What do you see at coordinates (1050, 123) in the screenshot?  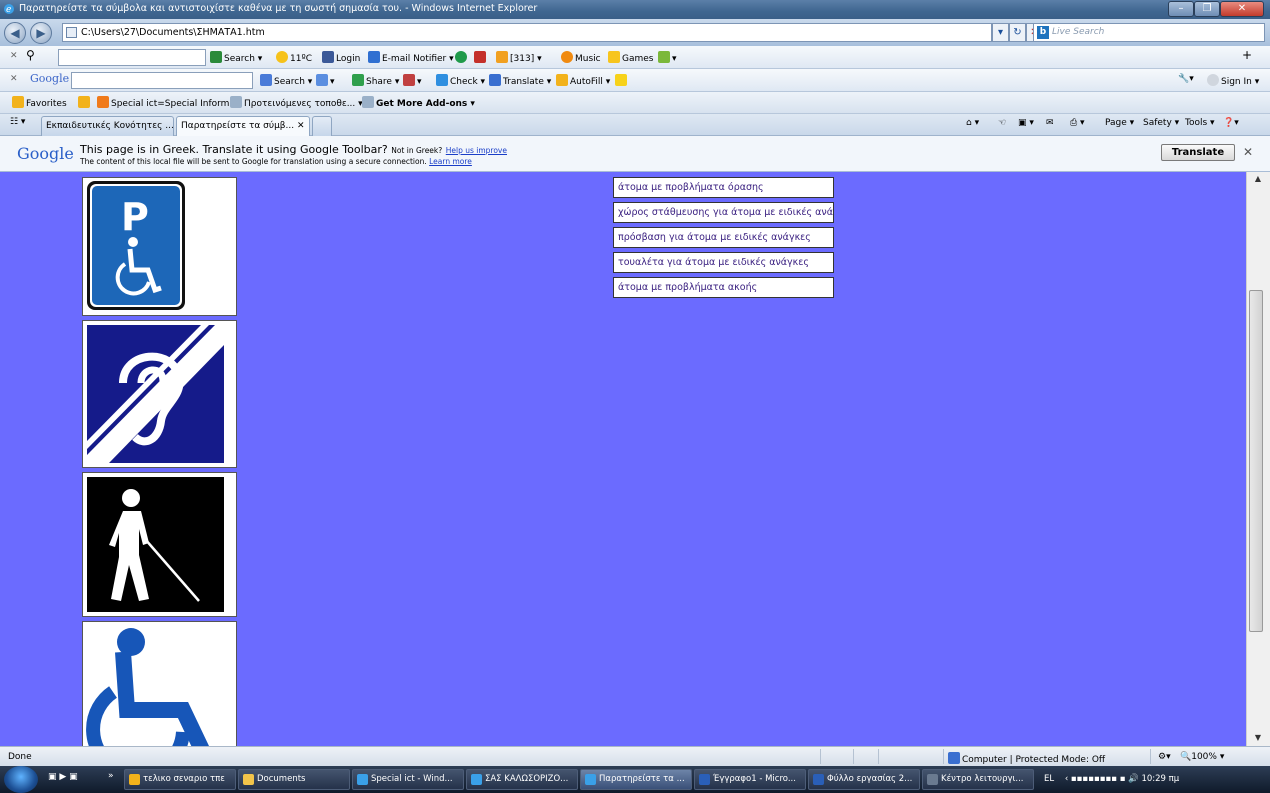 I see `mail-icon: ✉` at bounding box center [1050, 123].